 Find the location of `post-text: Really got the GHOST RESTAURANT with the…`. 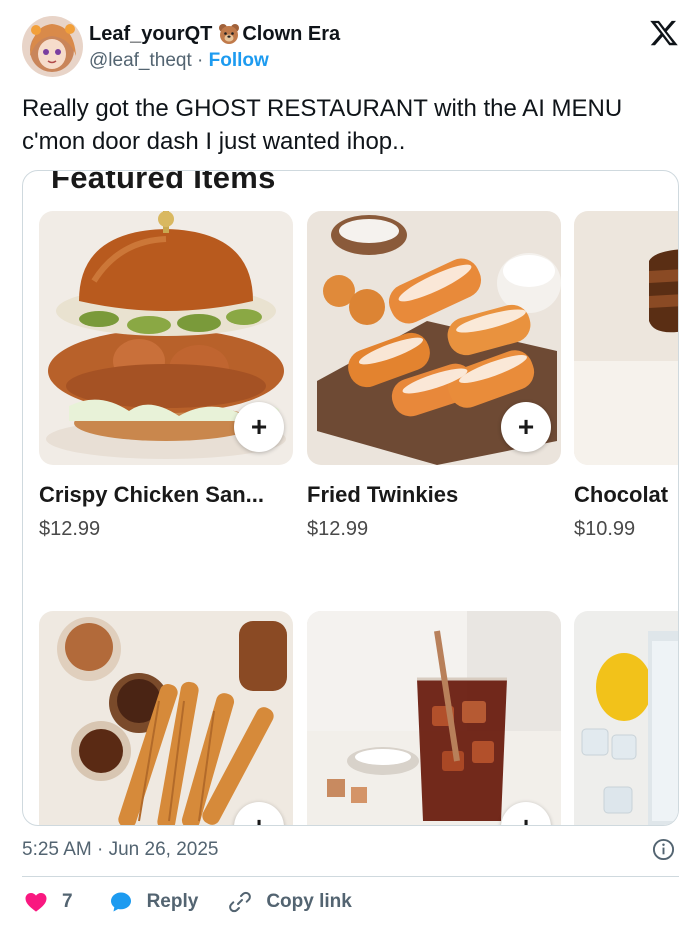

post-text: Really got the GHOST RESTAURANT with the… is located at coordinates (322, 125).